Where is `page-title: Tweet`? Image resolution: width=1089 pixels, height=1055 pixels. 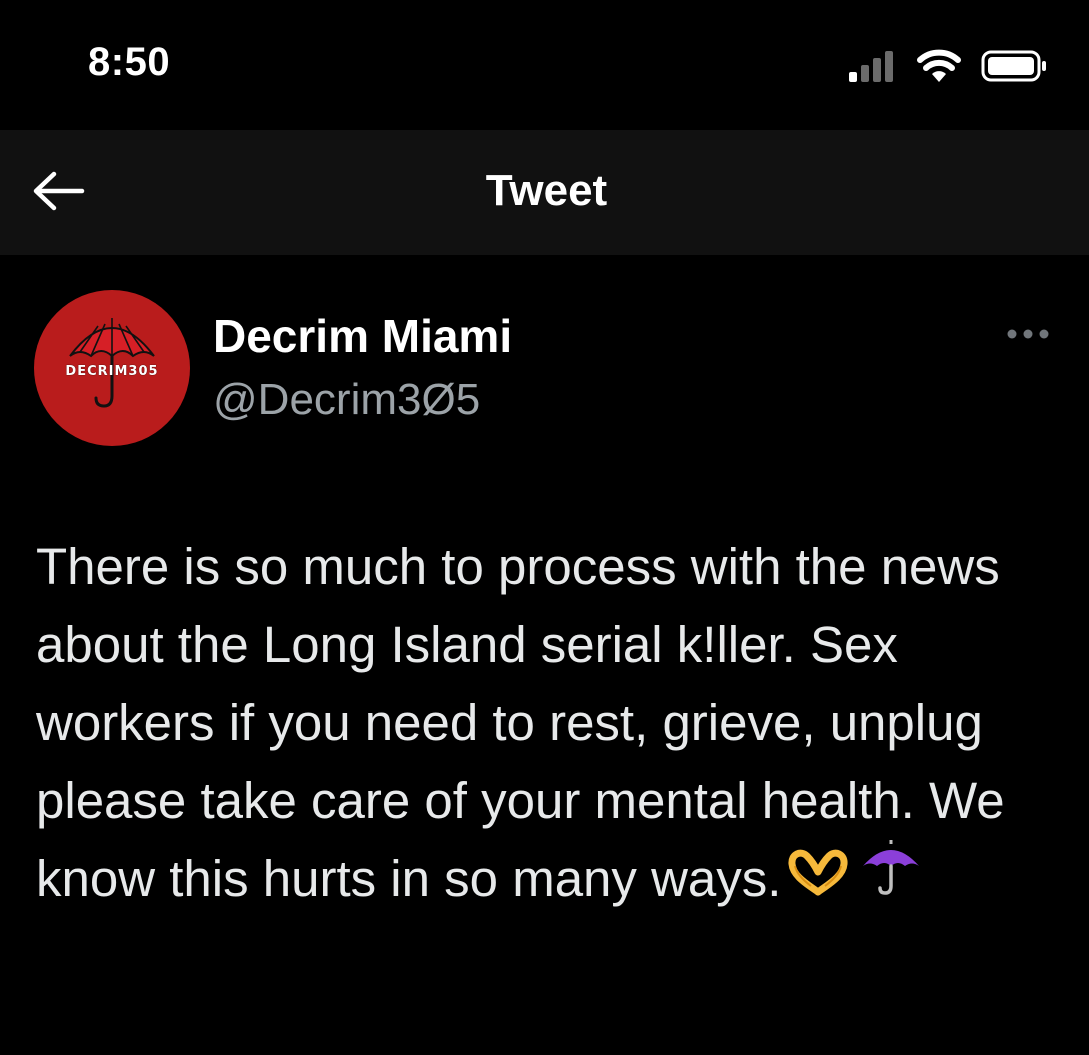
page-title: Tweet is located at coordinates (546, 190).